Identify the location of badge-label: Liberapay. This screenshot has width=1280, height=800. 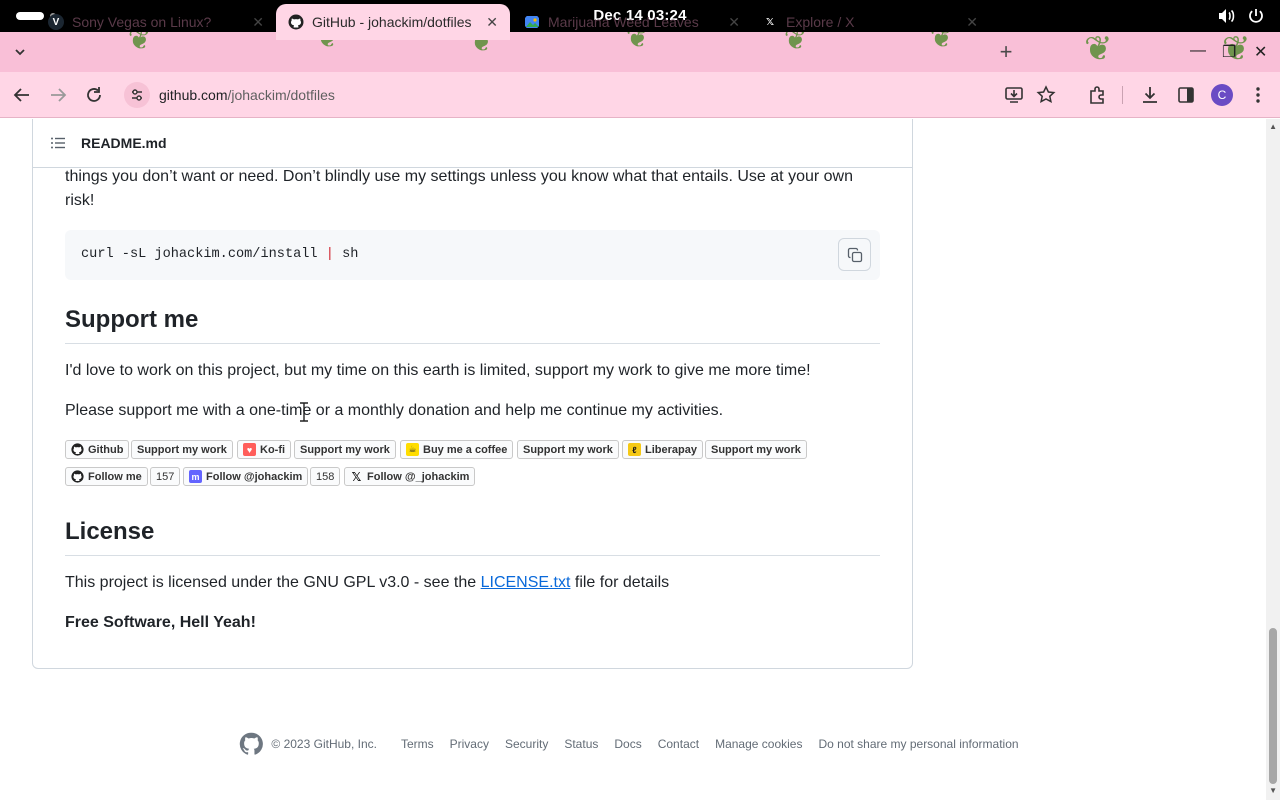
(671, 449).